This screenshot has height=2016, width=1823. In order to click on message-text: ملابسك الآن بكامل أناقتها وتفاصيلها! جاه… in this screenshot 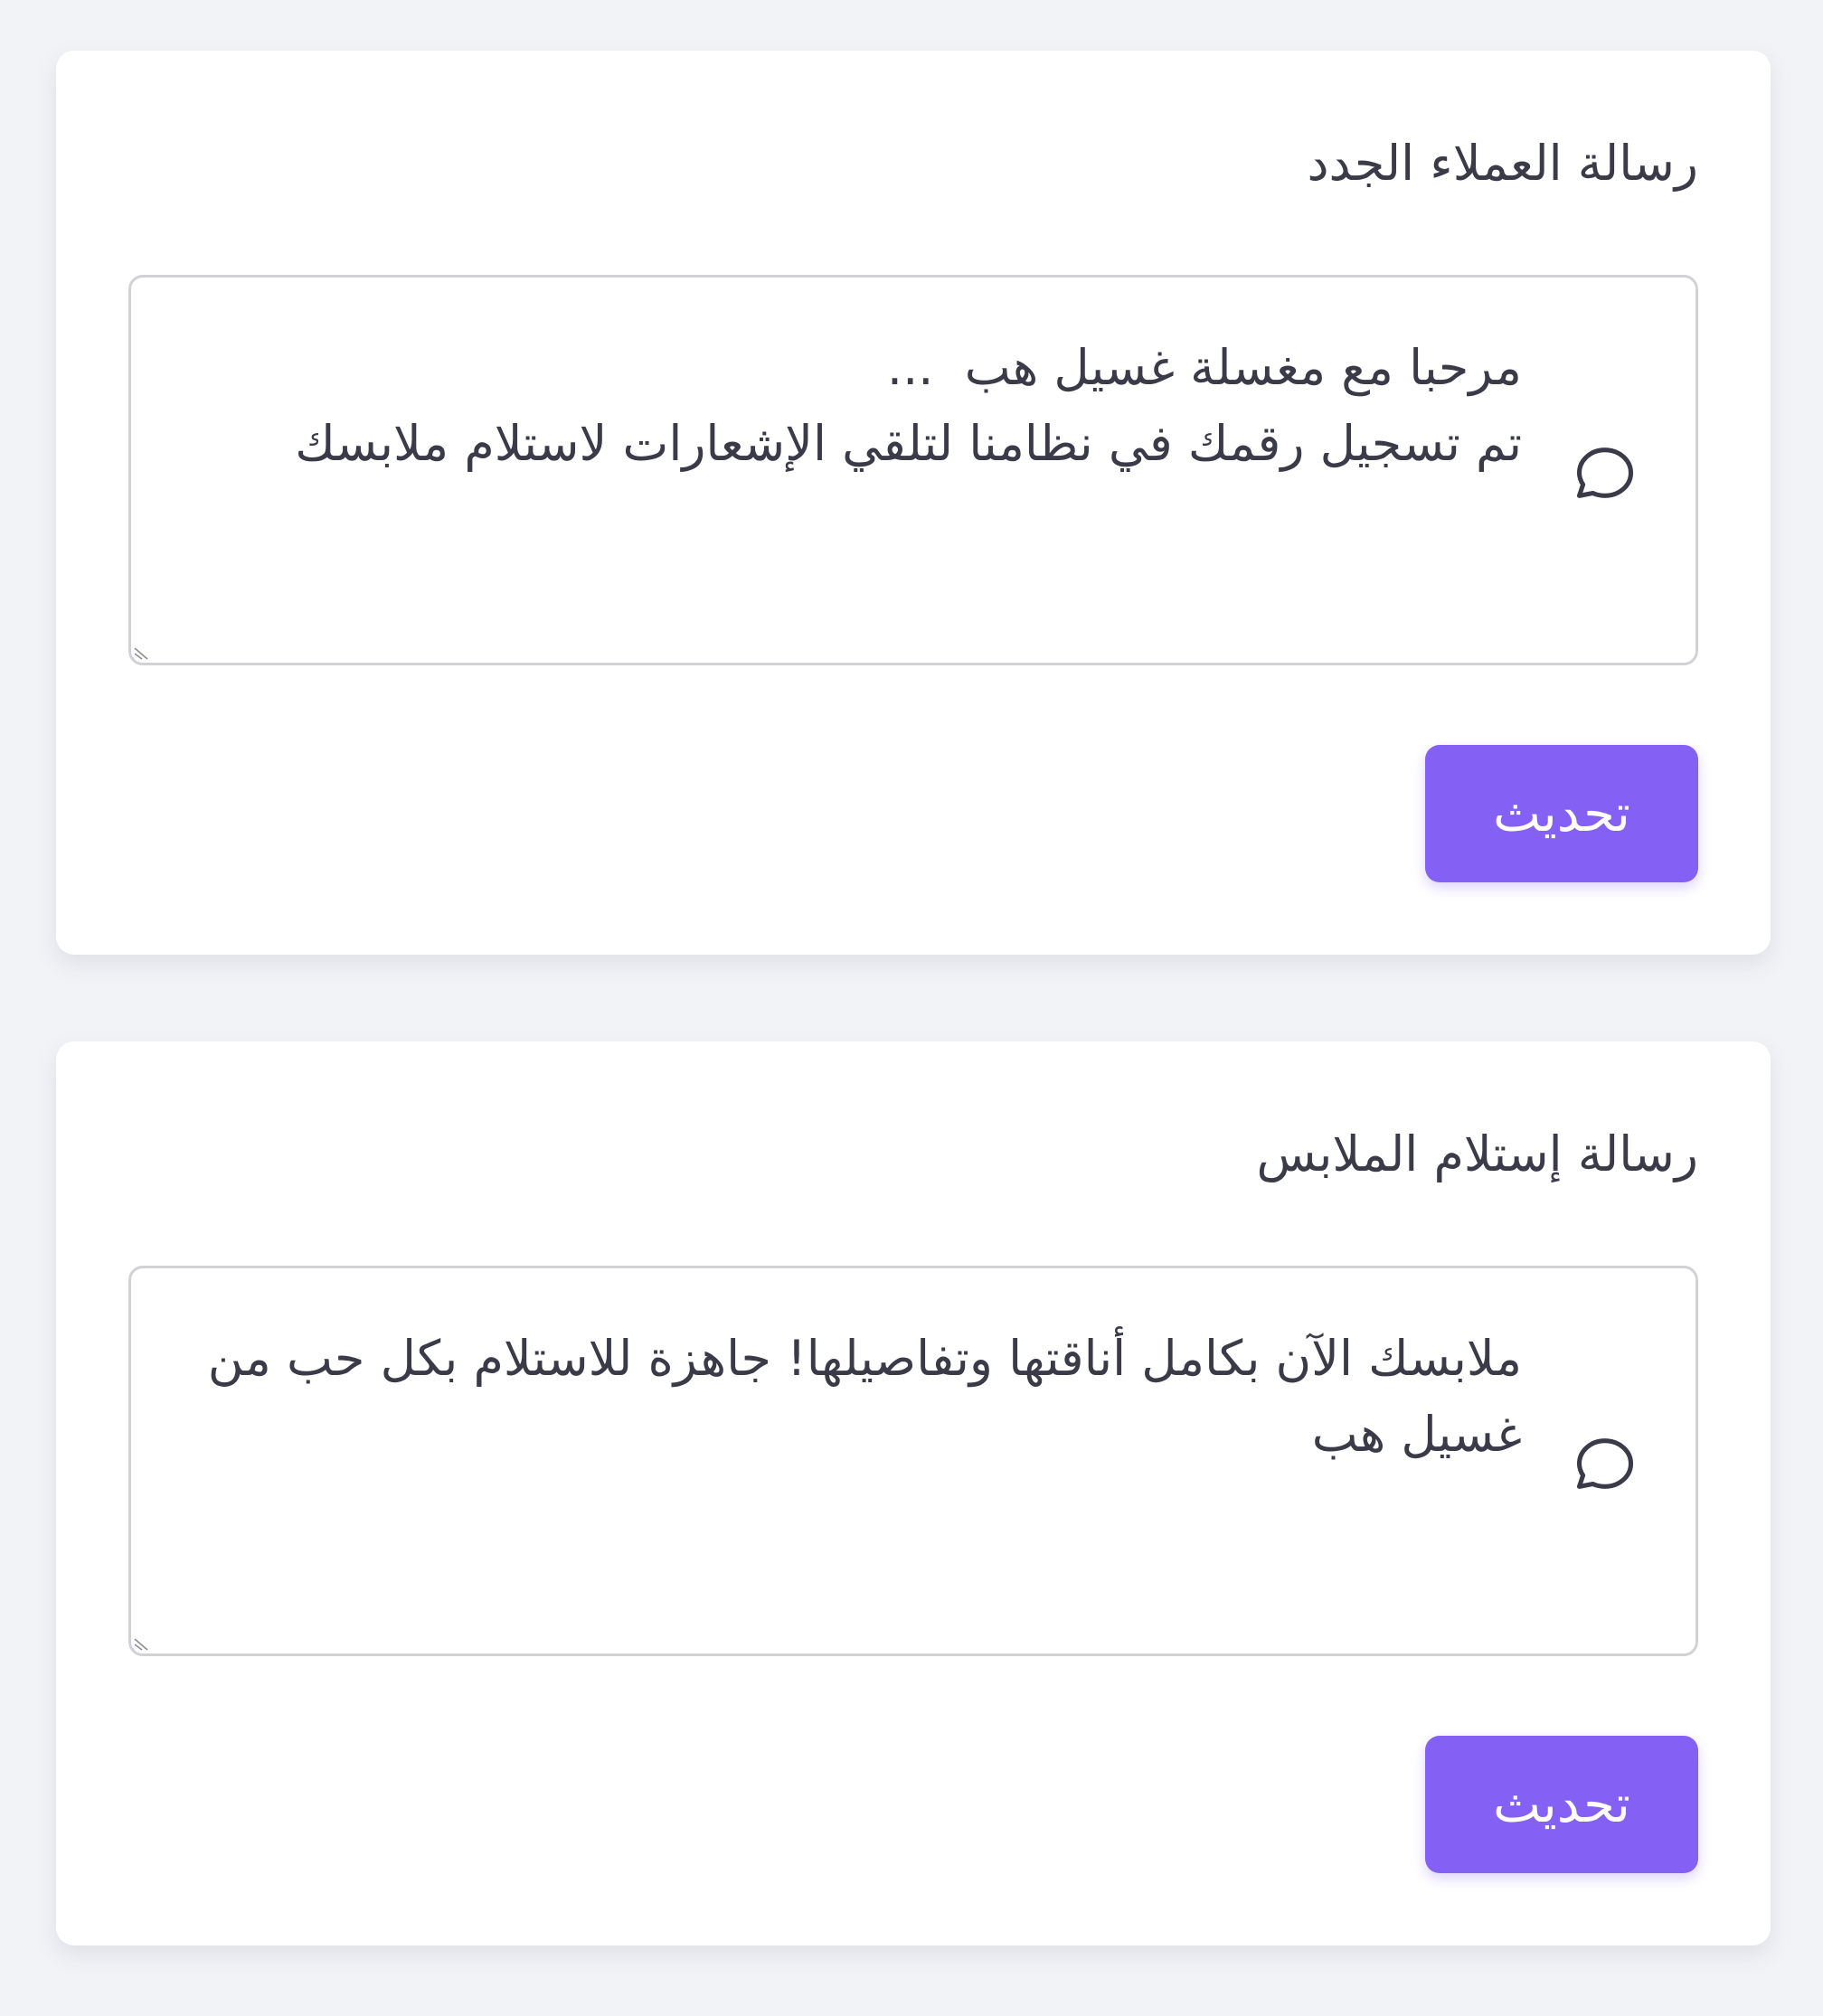, I will do `click(858, 1397)`.